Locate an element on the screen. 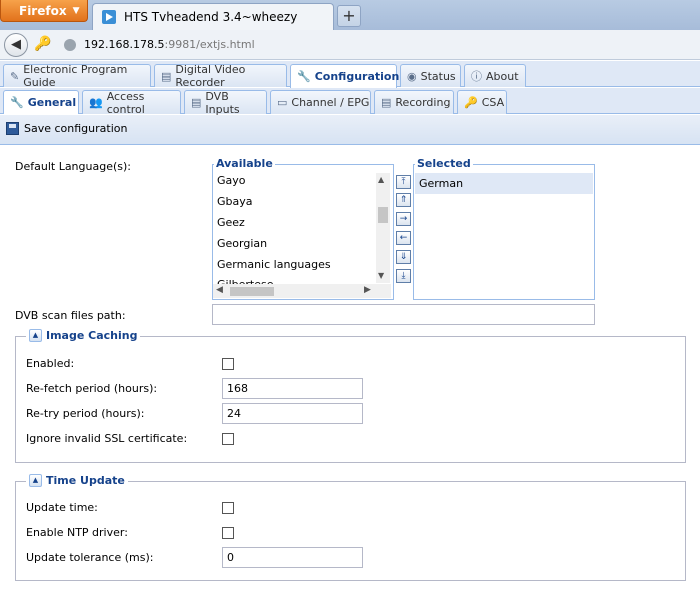  move-down-button: ⇓ is located at coordinates (403, 257).